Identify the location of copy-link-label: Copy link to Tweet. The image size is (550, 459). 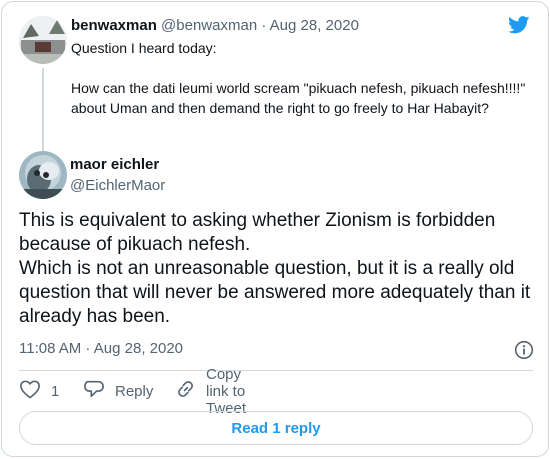
(226, 391).